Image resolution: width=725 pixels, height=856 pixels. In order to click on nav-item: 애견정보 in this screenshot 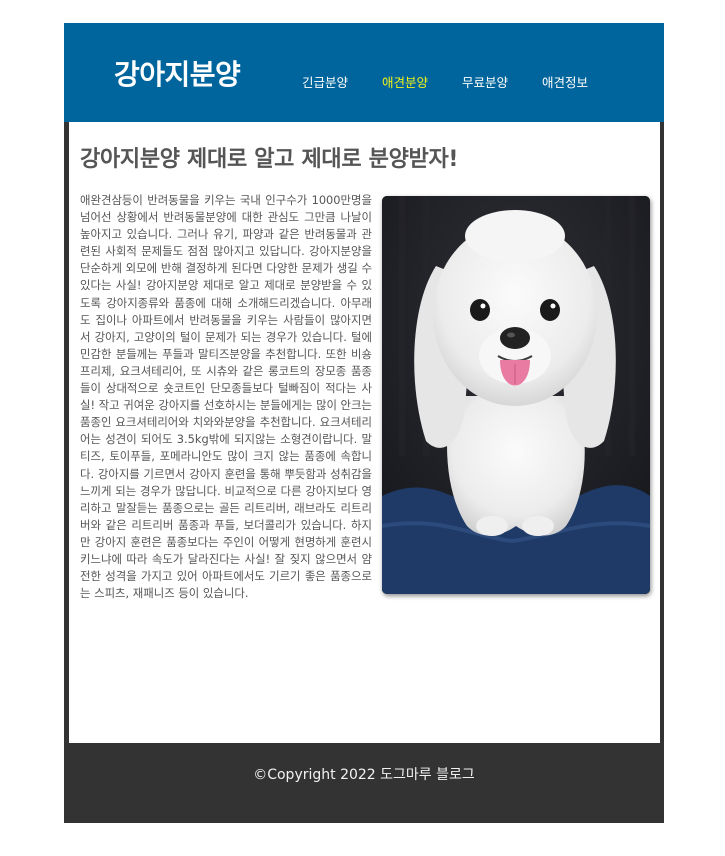, I will do `click(565, 83)`.